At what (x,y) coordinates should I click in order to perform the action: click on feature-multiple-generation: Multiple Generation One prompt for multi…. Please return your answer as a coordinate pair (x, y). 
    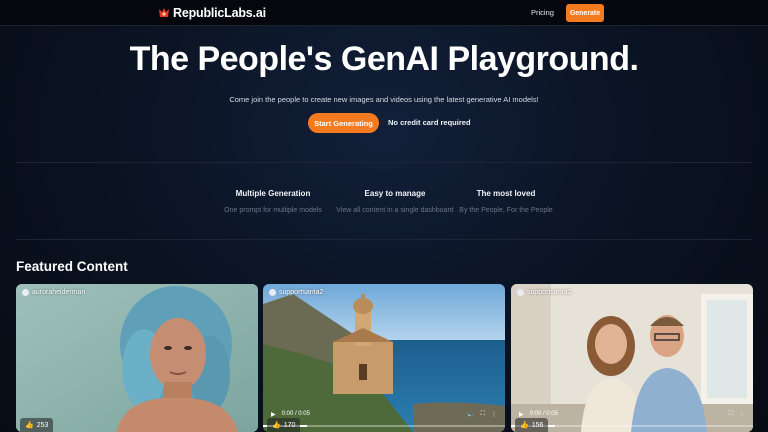
    Looking at the image, I should click on (273, 201).